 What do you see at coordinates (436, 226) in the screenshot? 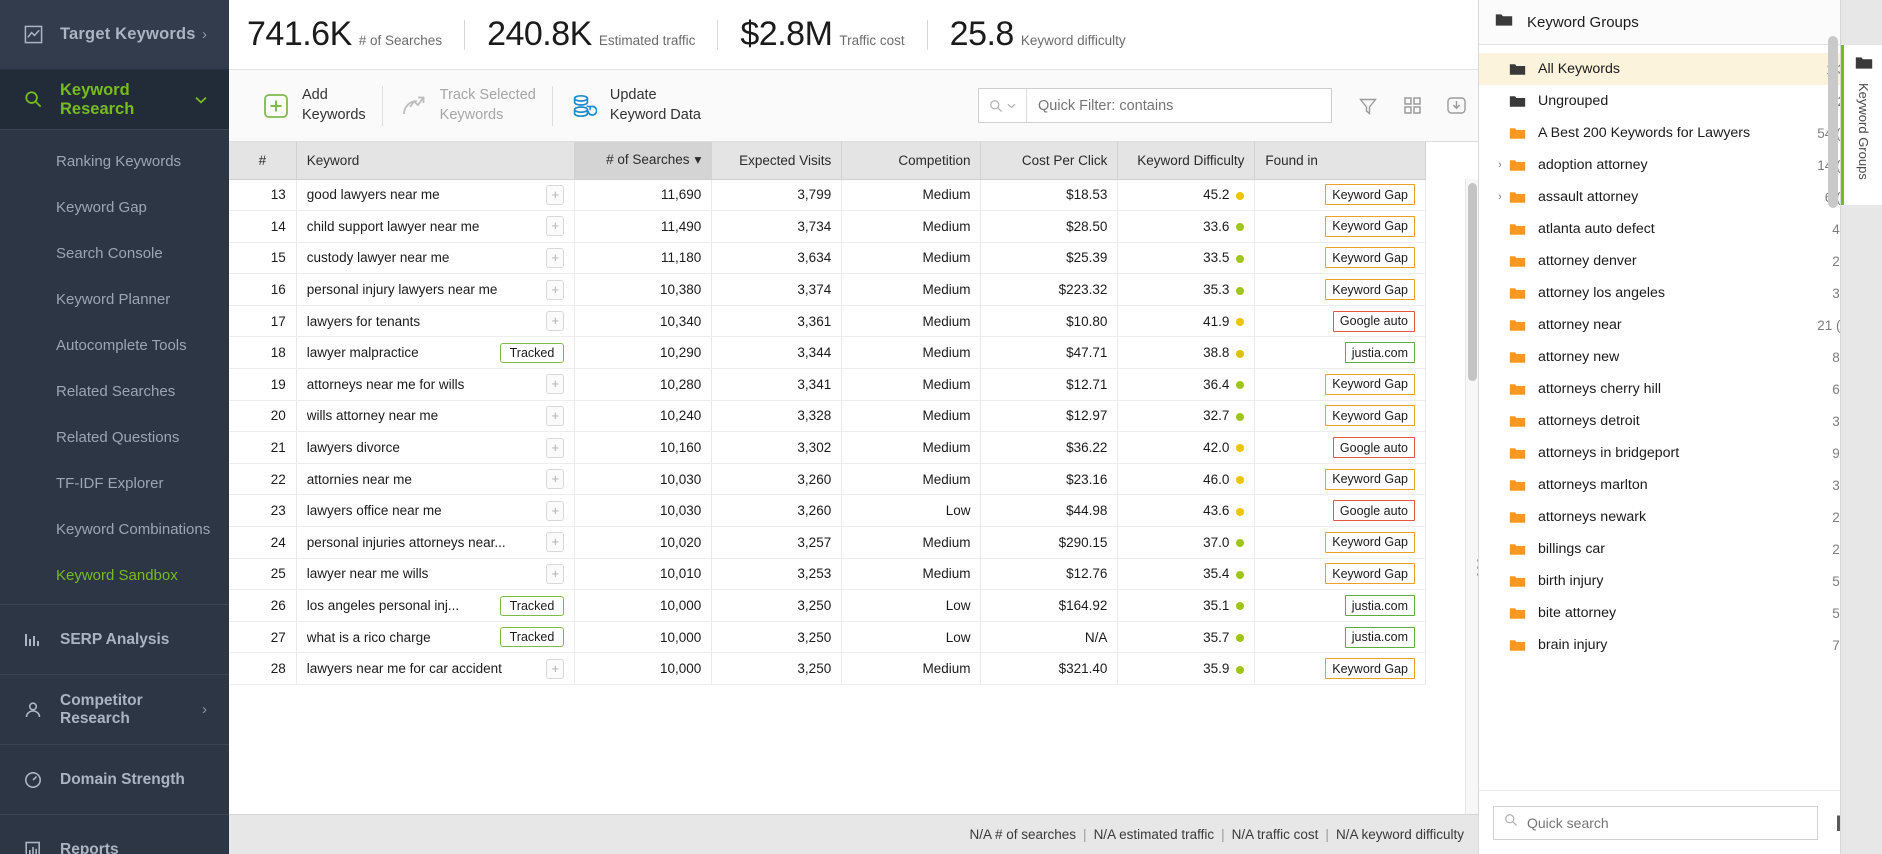
I see `cell-keyword: child support lawyer near me +` at bounding box center [436, 226].